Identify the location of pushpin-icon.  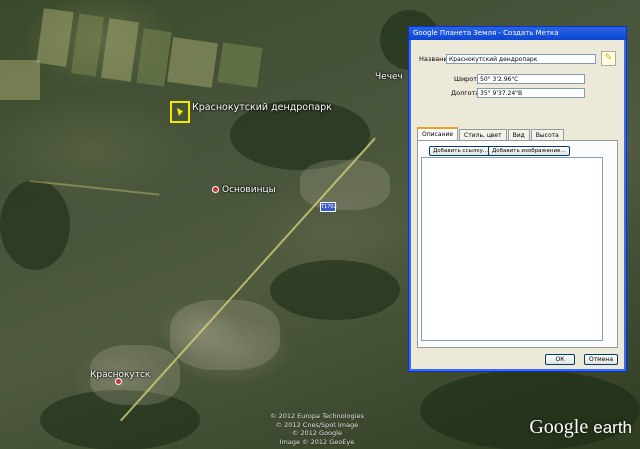
(180, 112).